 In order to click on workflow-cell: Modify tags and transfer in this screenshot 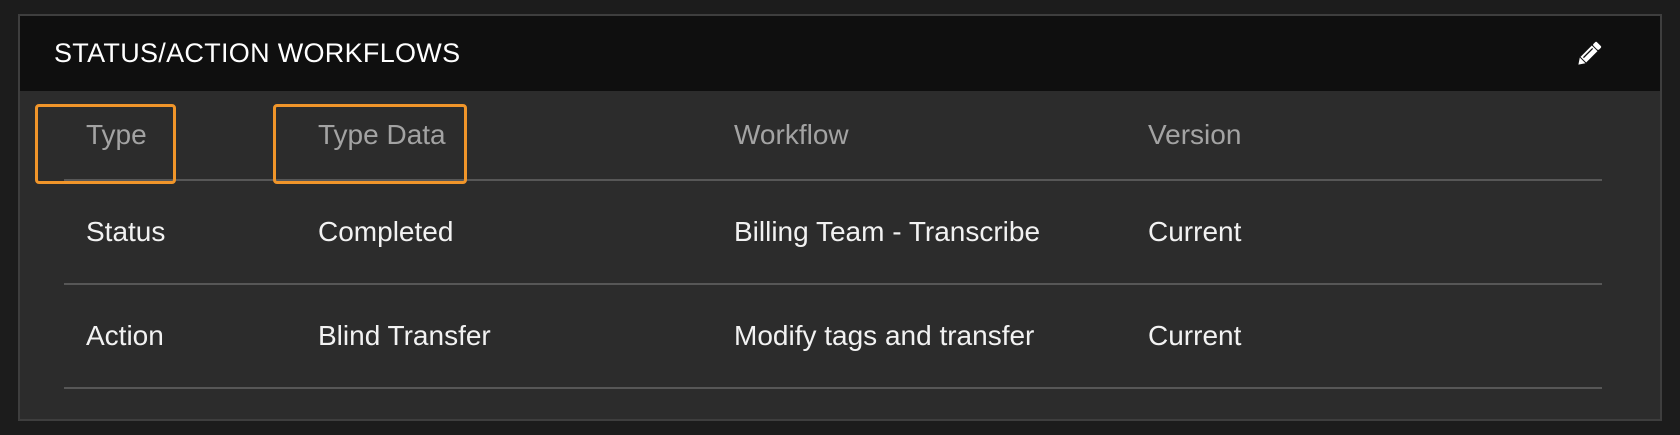, I will do `click(884, 335)`.